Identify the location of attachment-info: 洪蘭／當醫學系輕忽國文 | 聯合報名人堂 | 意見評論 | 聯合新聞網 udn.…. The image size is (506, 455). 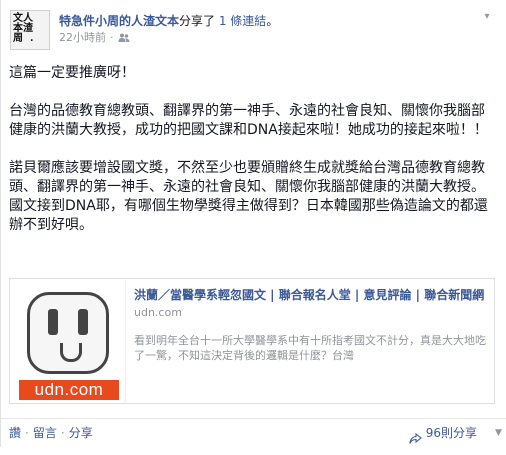
(311, 325).